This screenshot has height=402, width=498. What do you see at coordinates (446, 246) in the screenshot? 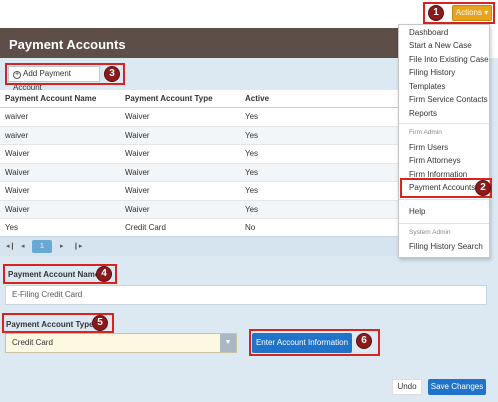
I see `menu-item-filing-history-search: Filing History Search` at bounding box center [446, 246].